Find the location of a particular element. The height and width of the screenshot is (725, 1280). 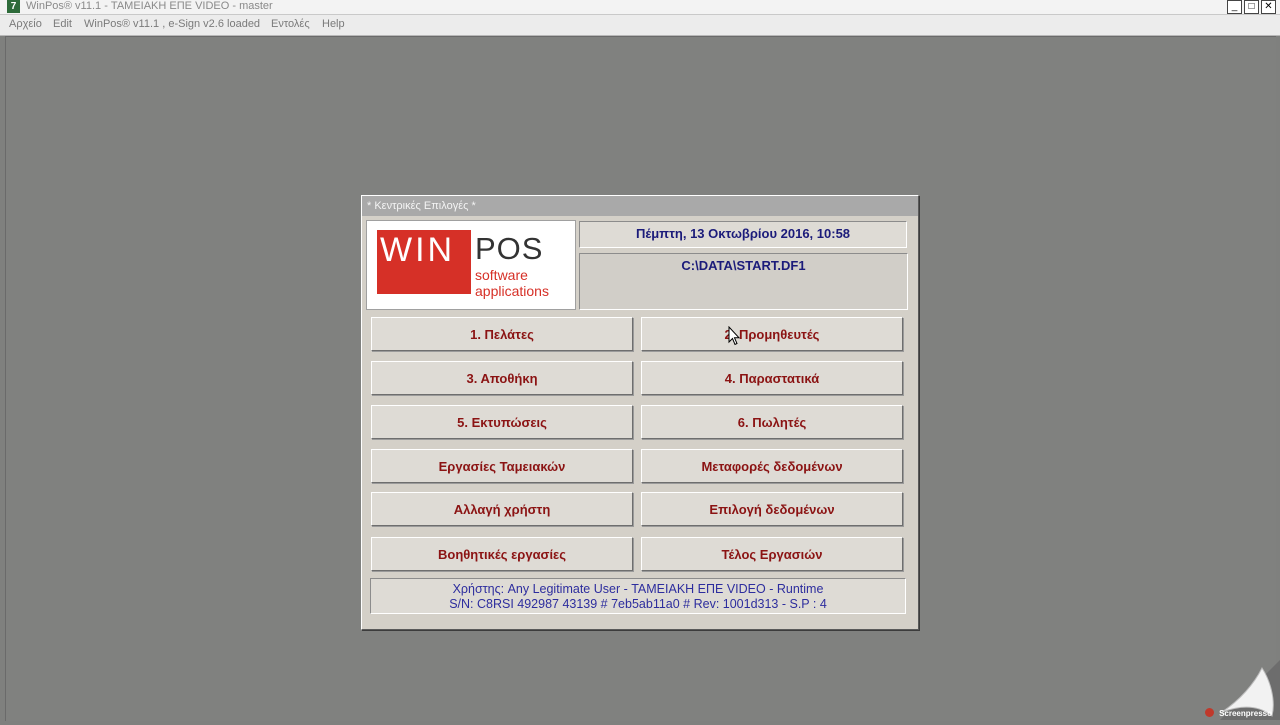

watermark-text: Screenpresso is located at coordinates (1245, 713).